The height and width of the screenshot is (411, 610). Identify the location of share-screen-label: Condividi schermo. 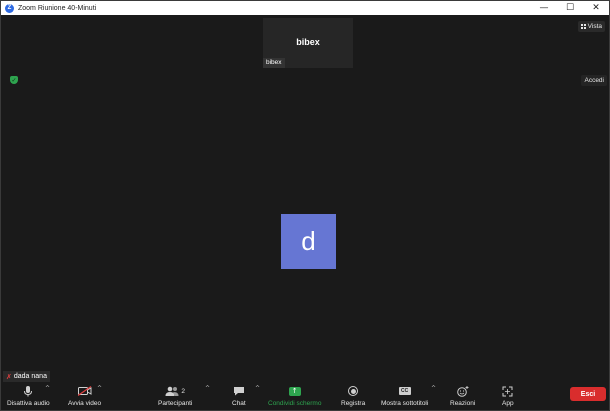
(295, 403).